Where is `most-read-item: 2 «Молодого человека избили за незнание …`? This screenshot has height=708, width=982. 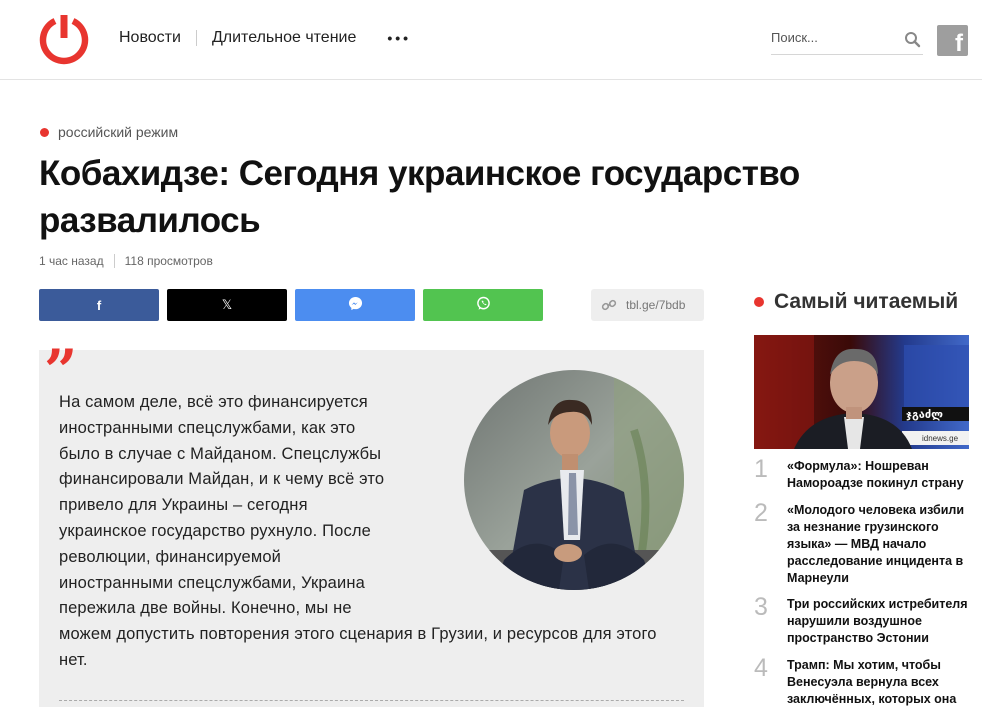
most-read-item: 2 «Молодого человека избили за незнание … is located at coordinates (861, 543).